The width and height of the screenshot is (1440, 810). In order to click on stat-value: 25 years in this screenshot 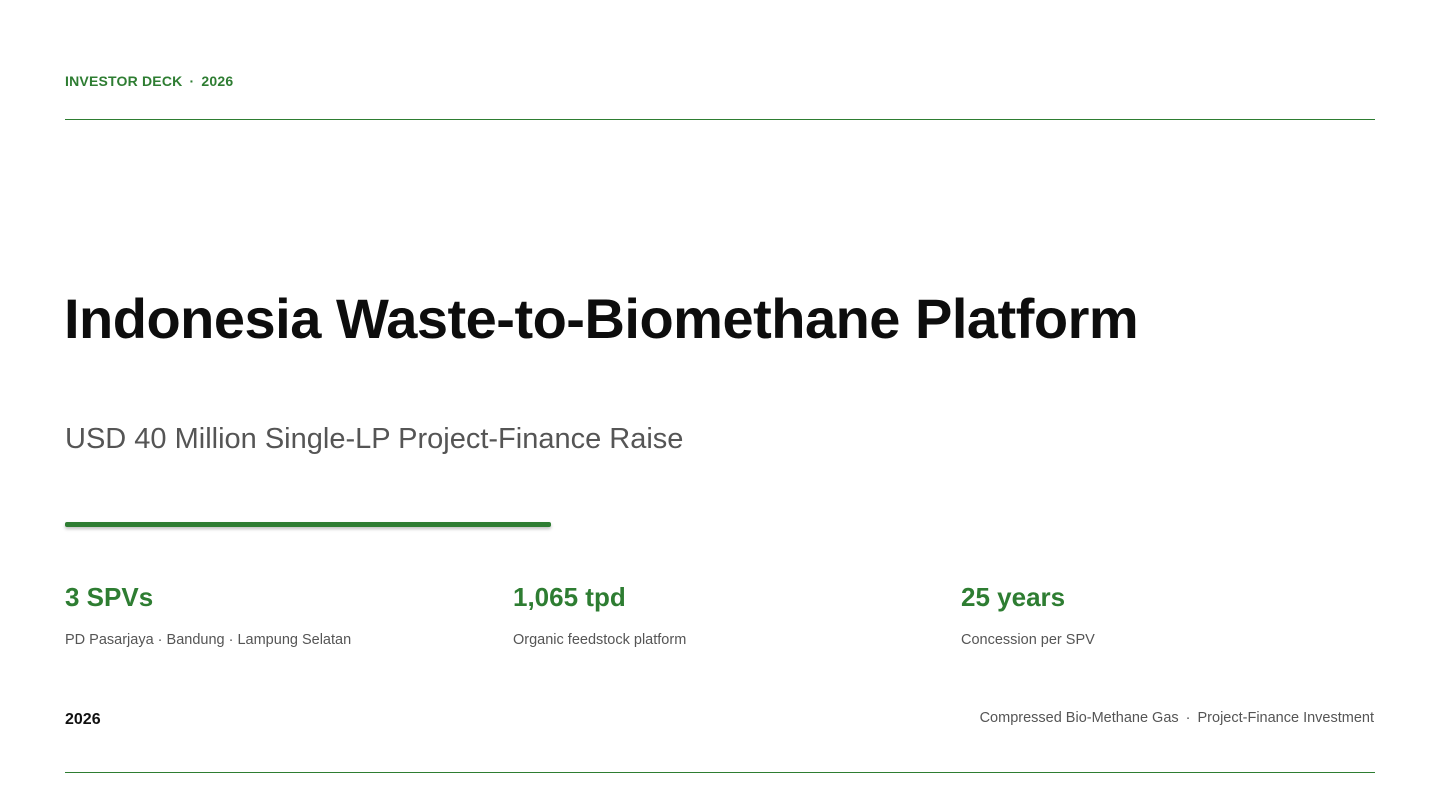, I will do `click(1013, 597)`.